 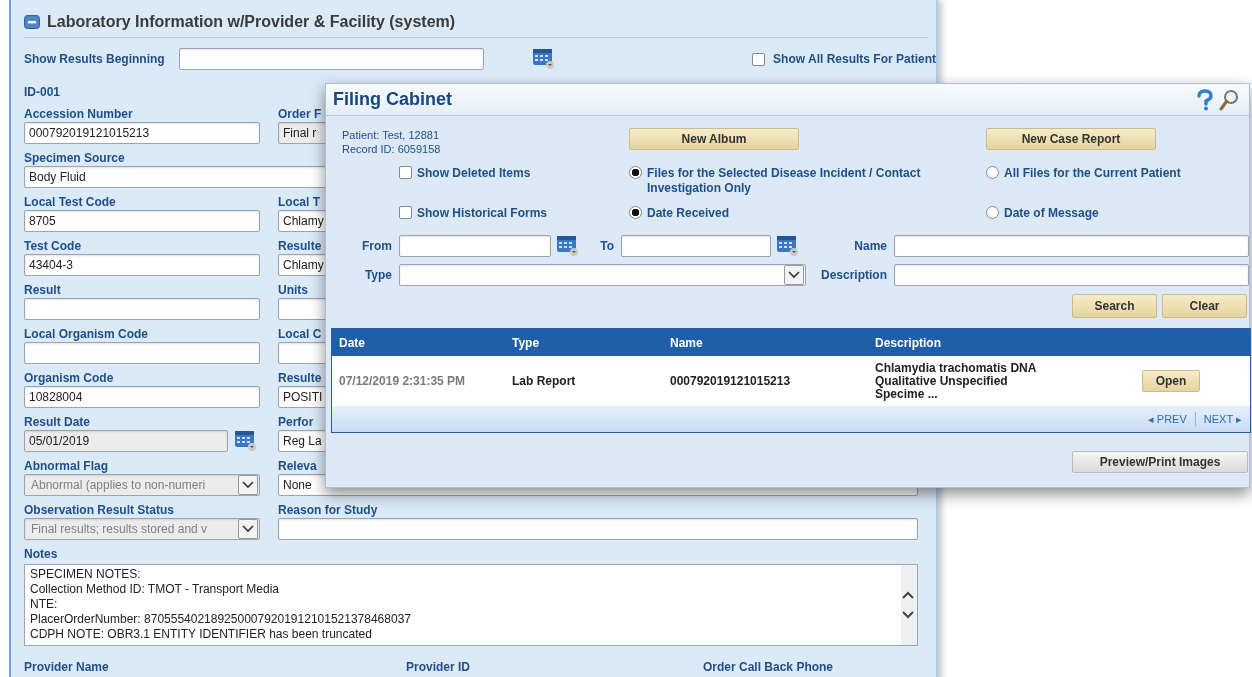 What do you see at coordinates (42, 92) in the screenshot?
I see `record-label: ID-001` at bounding box center [42, 92].